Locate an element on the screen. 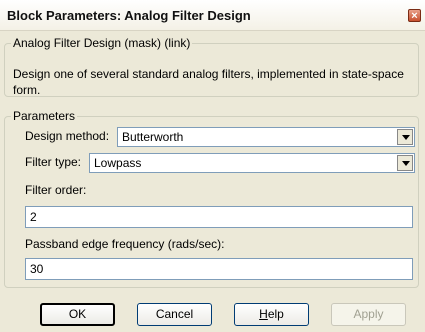  cancel-button: Cancel is located at coordinates (174, 314).